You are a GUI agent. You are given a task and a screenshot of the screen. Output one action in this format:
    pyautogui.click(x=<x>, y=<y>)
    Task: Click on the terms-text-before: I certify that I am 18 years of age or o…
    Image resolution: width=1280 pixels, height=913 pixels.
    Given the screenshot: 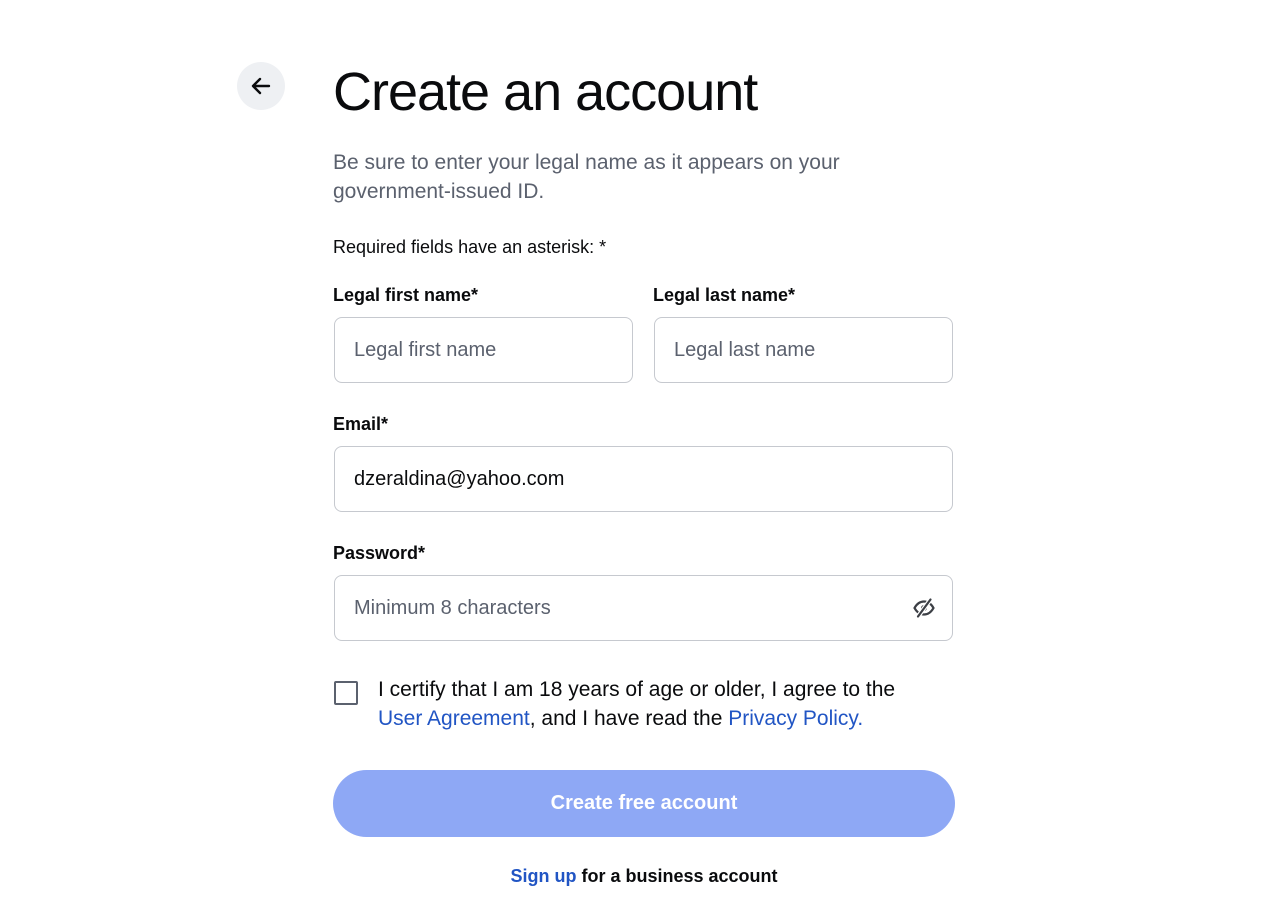 What is the action you would take?
    pyautogui.click(x=637, y=689)
    